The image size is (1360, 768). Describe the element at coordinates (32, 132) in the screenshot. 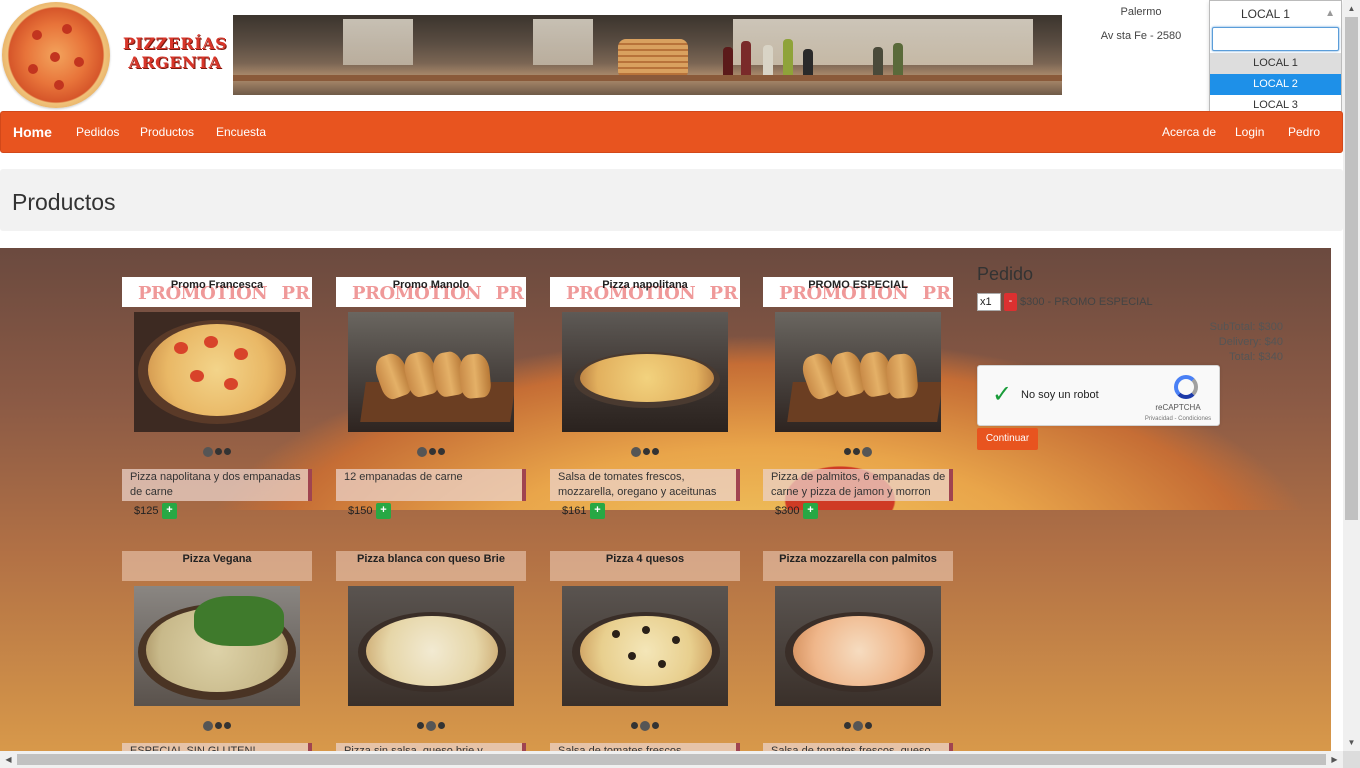

I see `nav-home: Home` at that location.